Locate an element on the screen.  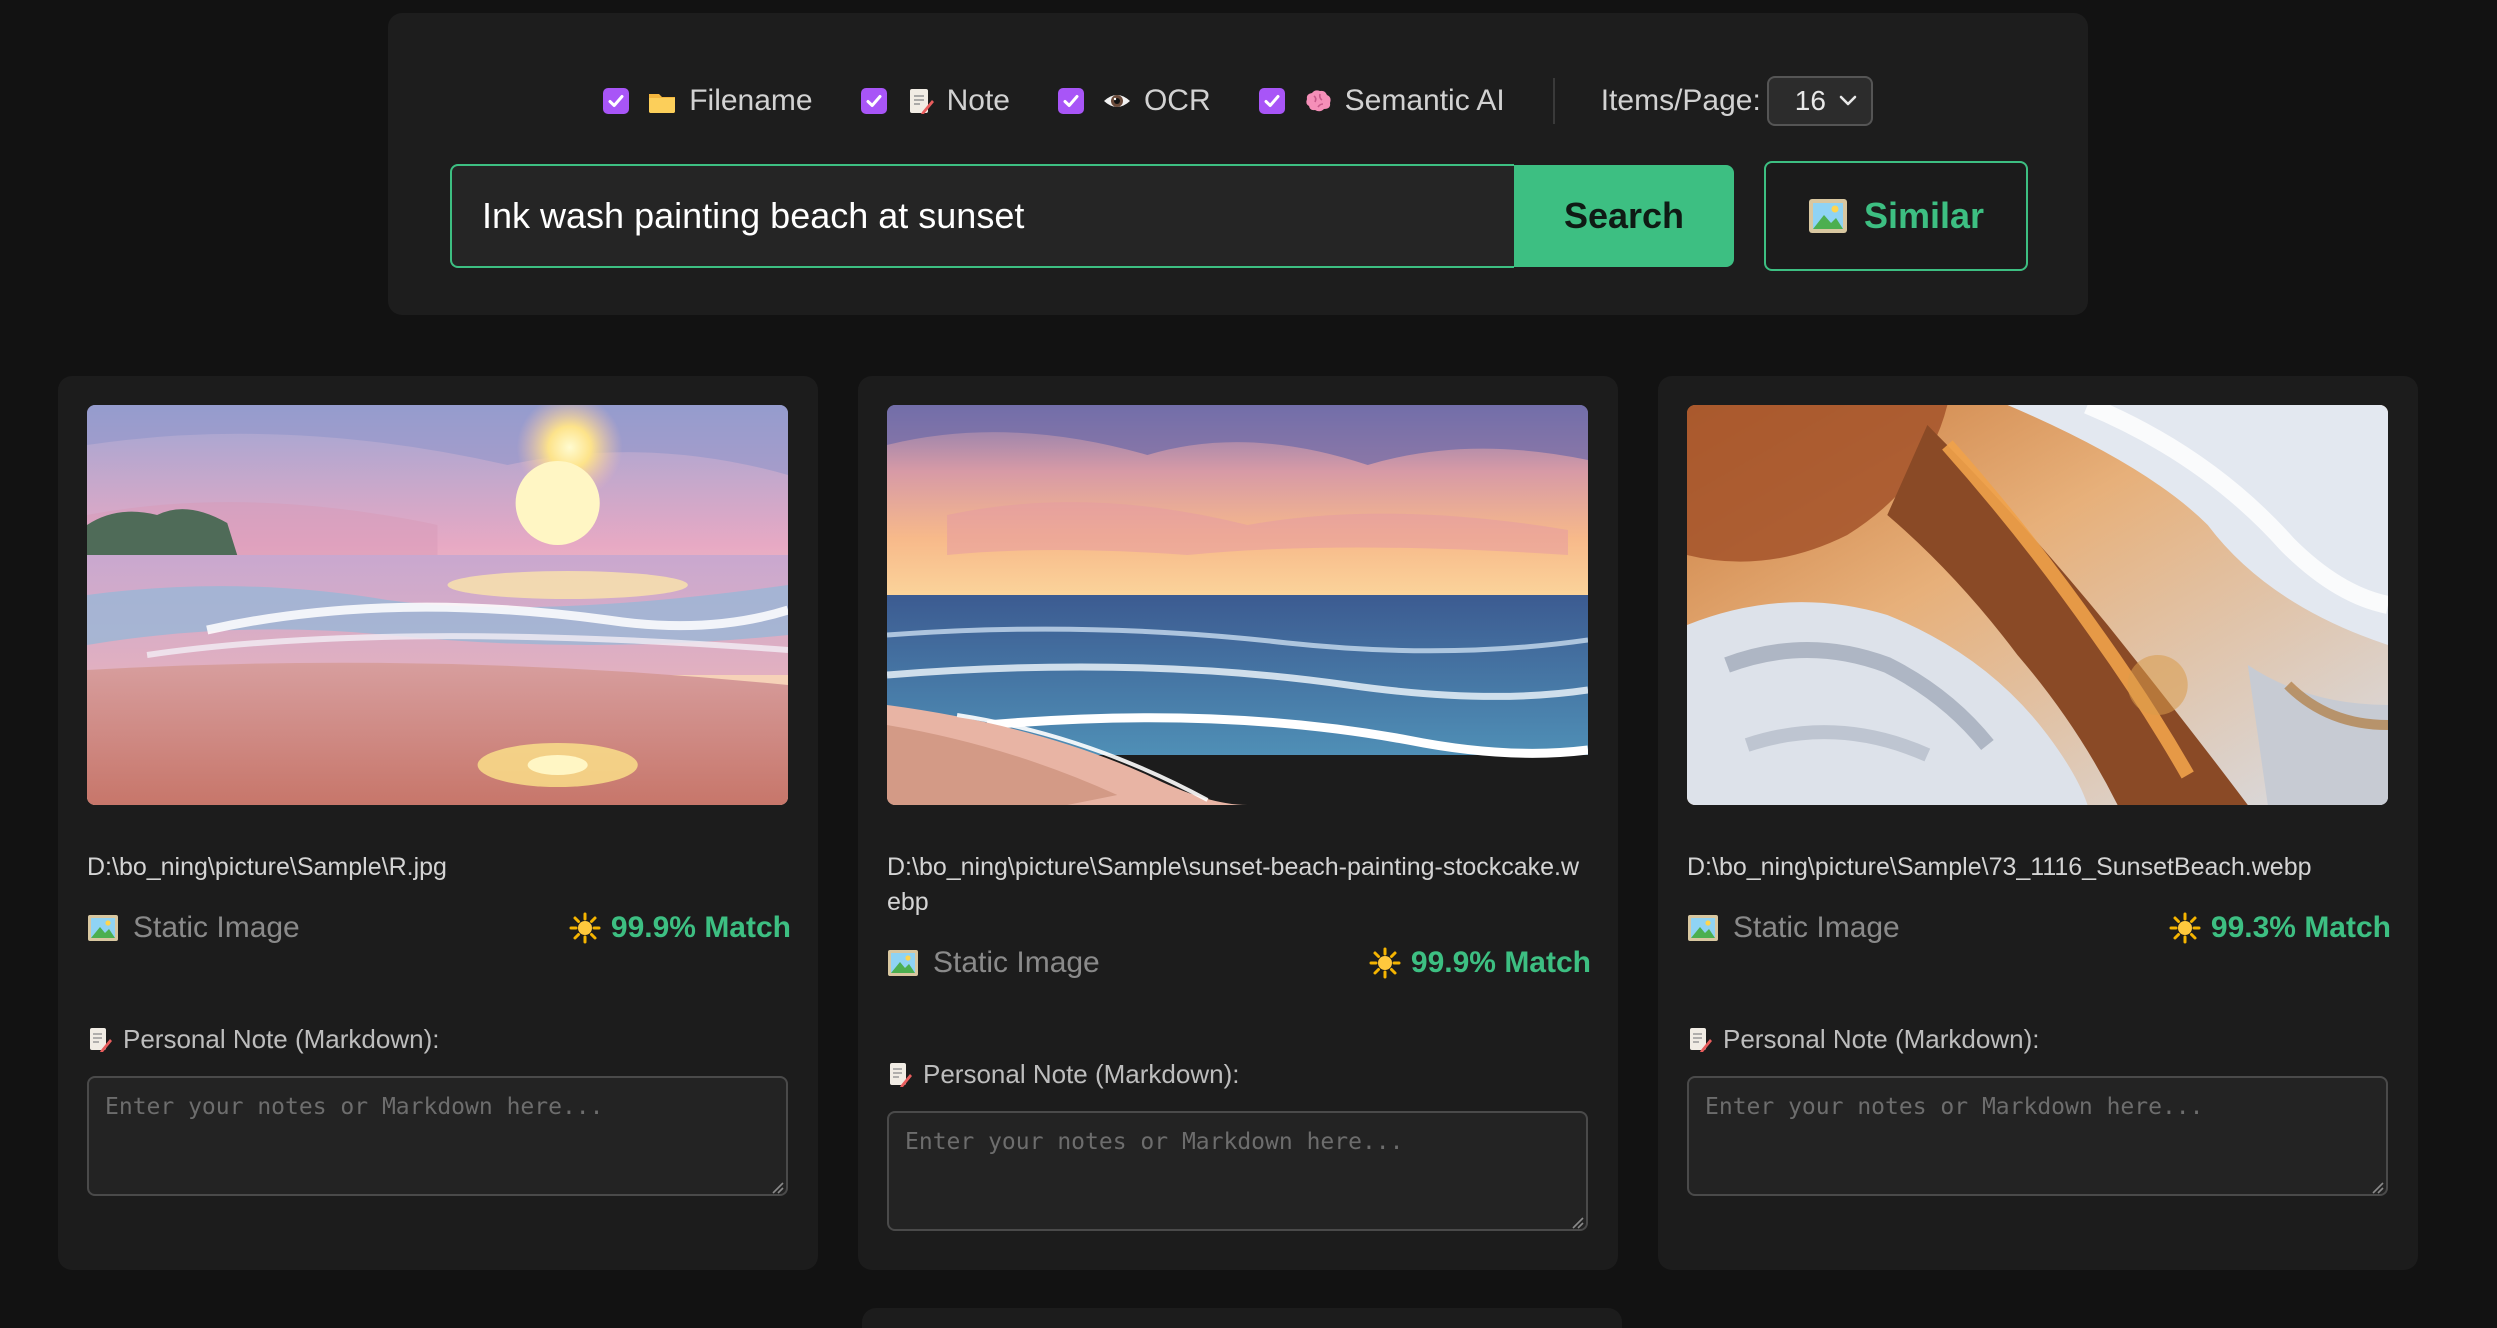
filter-note: Note is located at coordinates (935, 101).